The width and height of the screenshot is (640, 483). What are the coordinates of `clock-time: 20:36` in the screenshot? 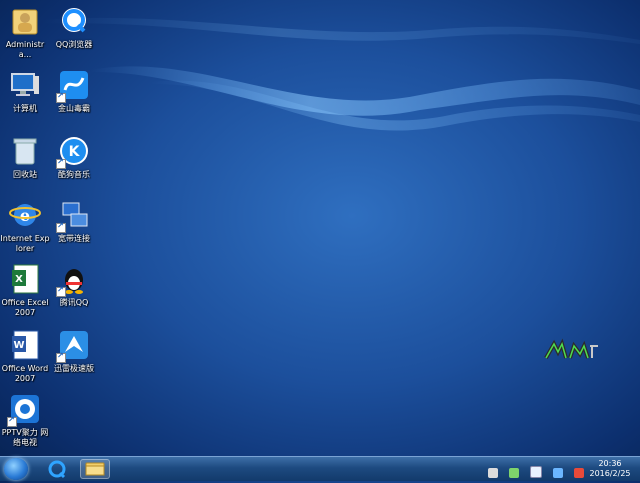 It's located at (610, 463).